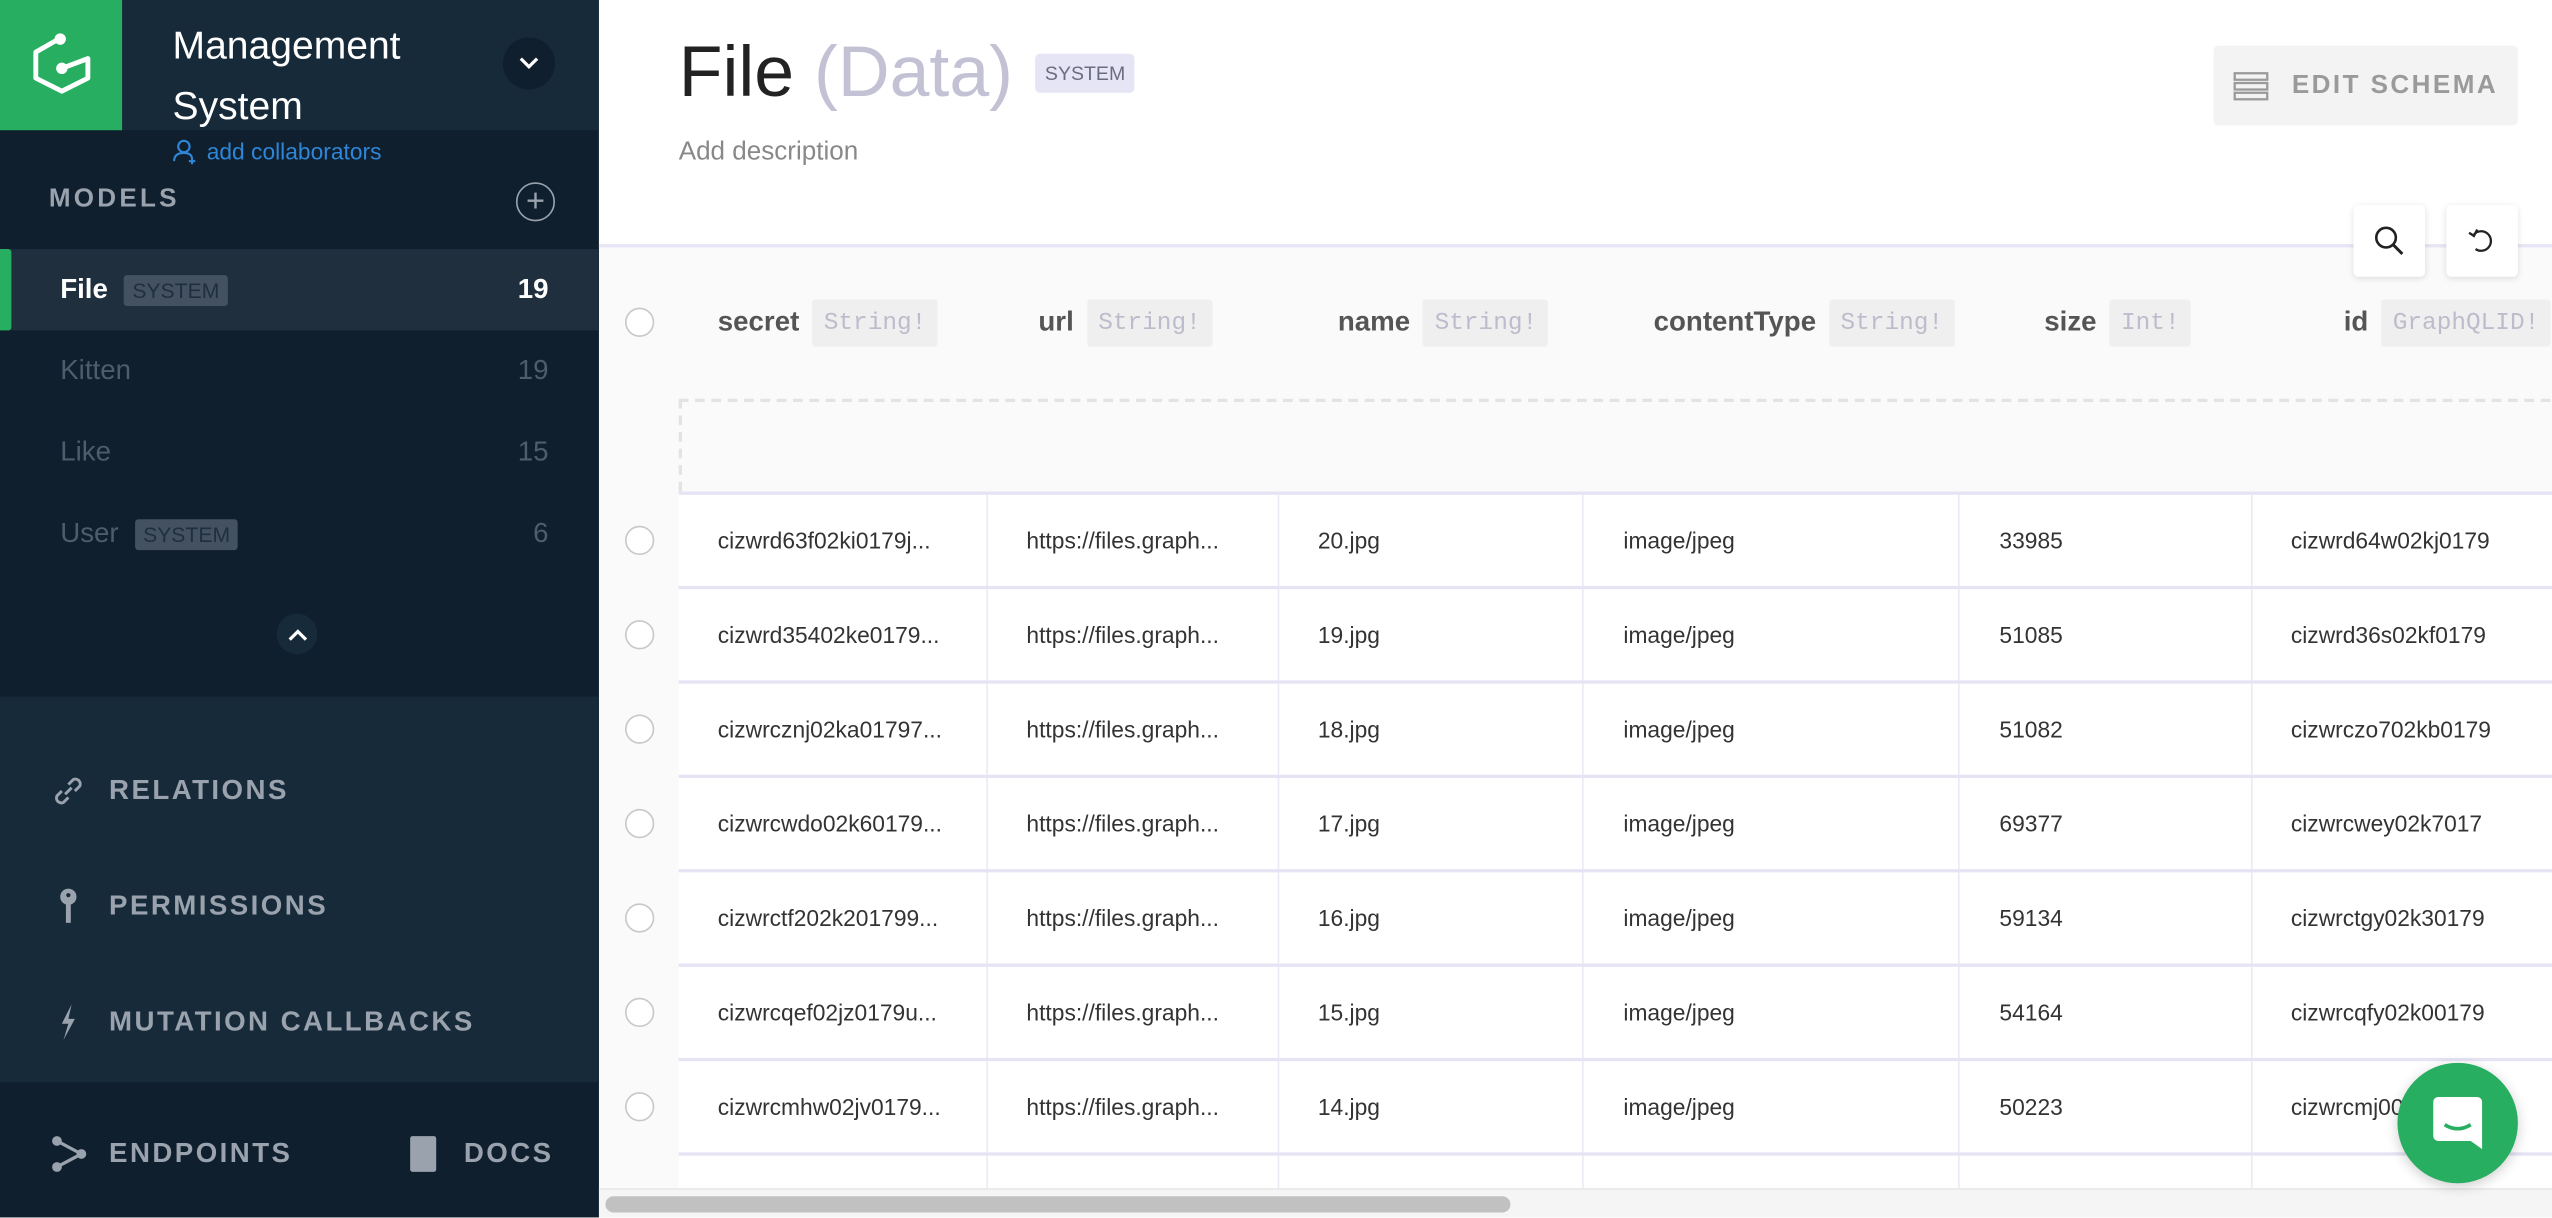 This screenshot has width=2552, height=1218. What do you see at coordinates (533, 452) in the screenshot?
I see `model-count: 15` at bounding box center [533, 452].